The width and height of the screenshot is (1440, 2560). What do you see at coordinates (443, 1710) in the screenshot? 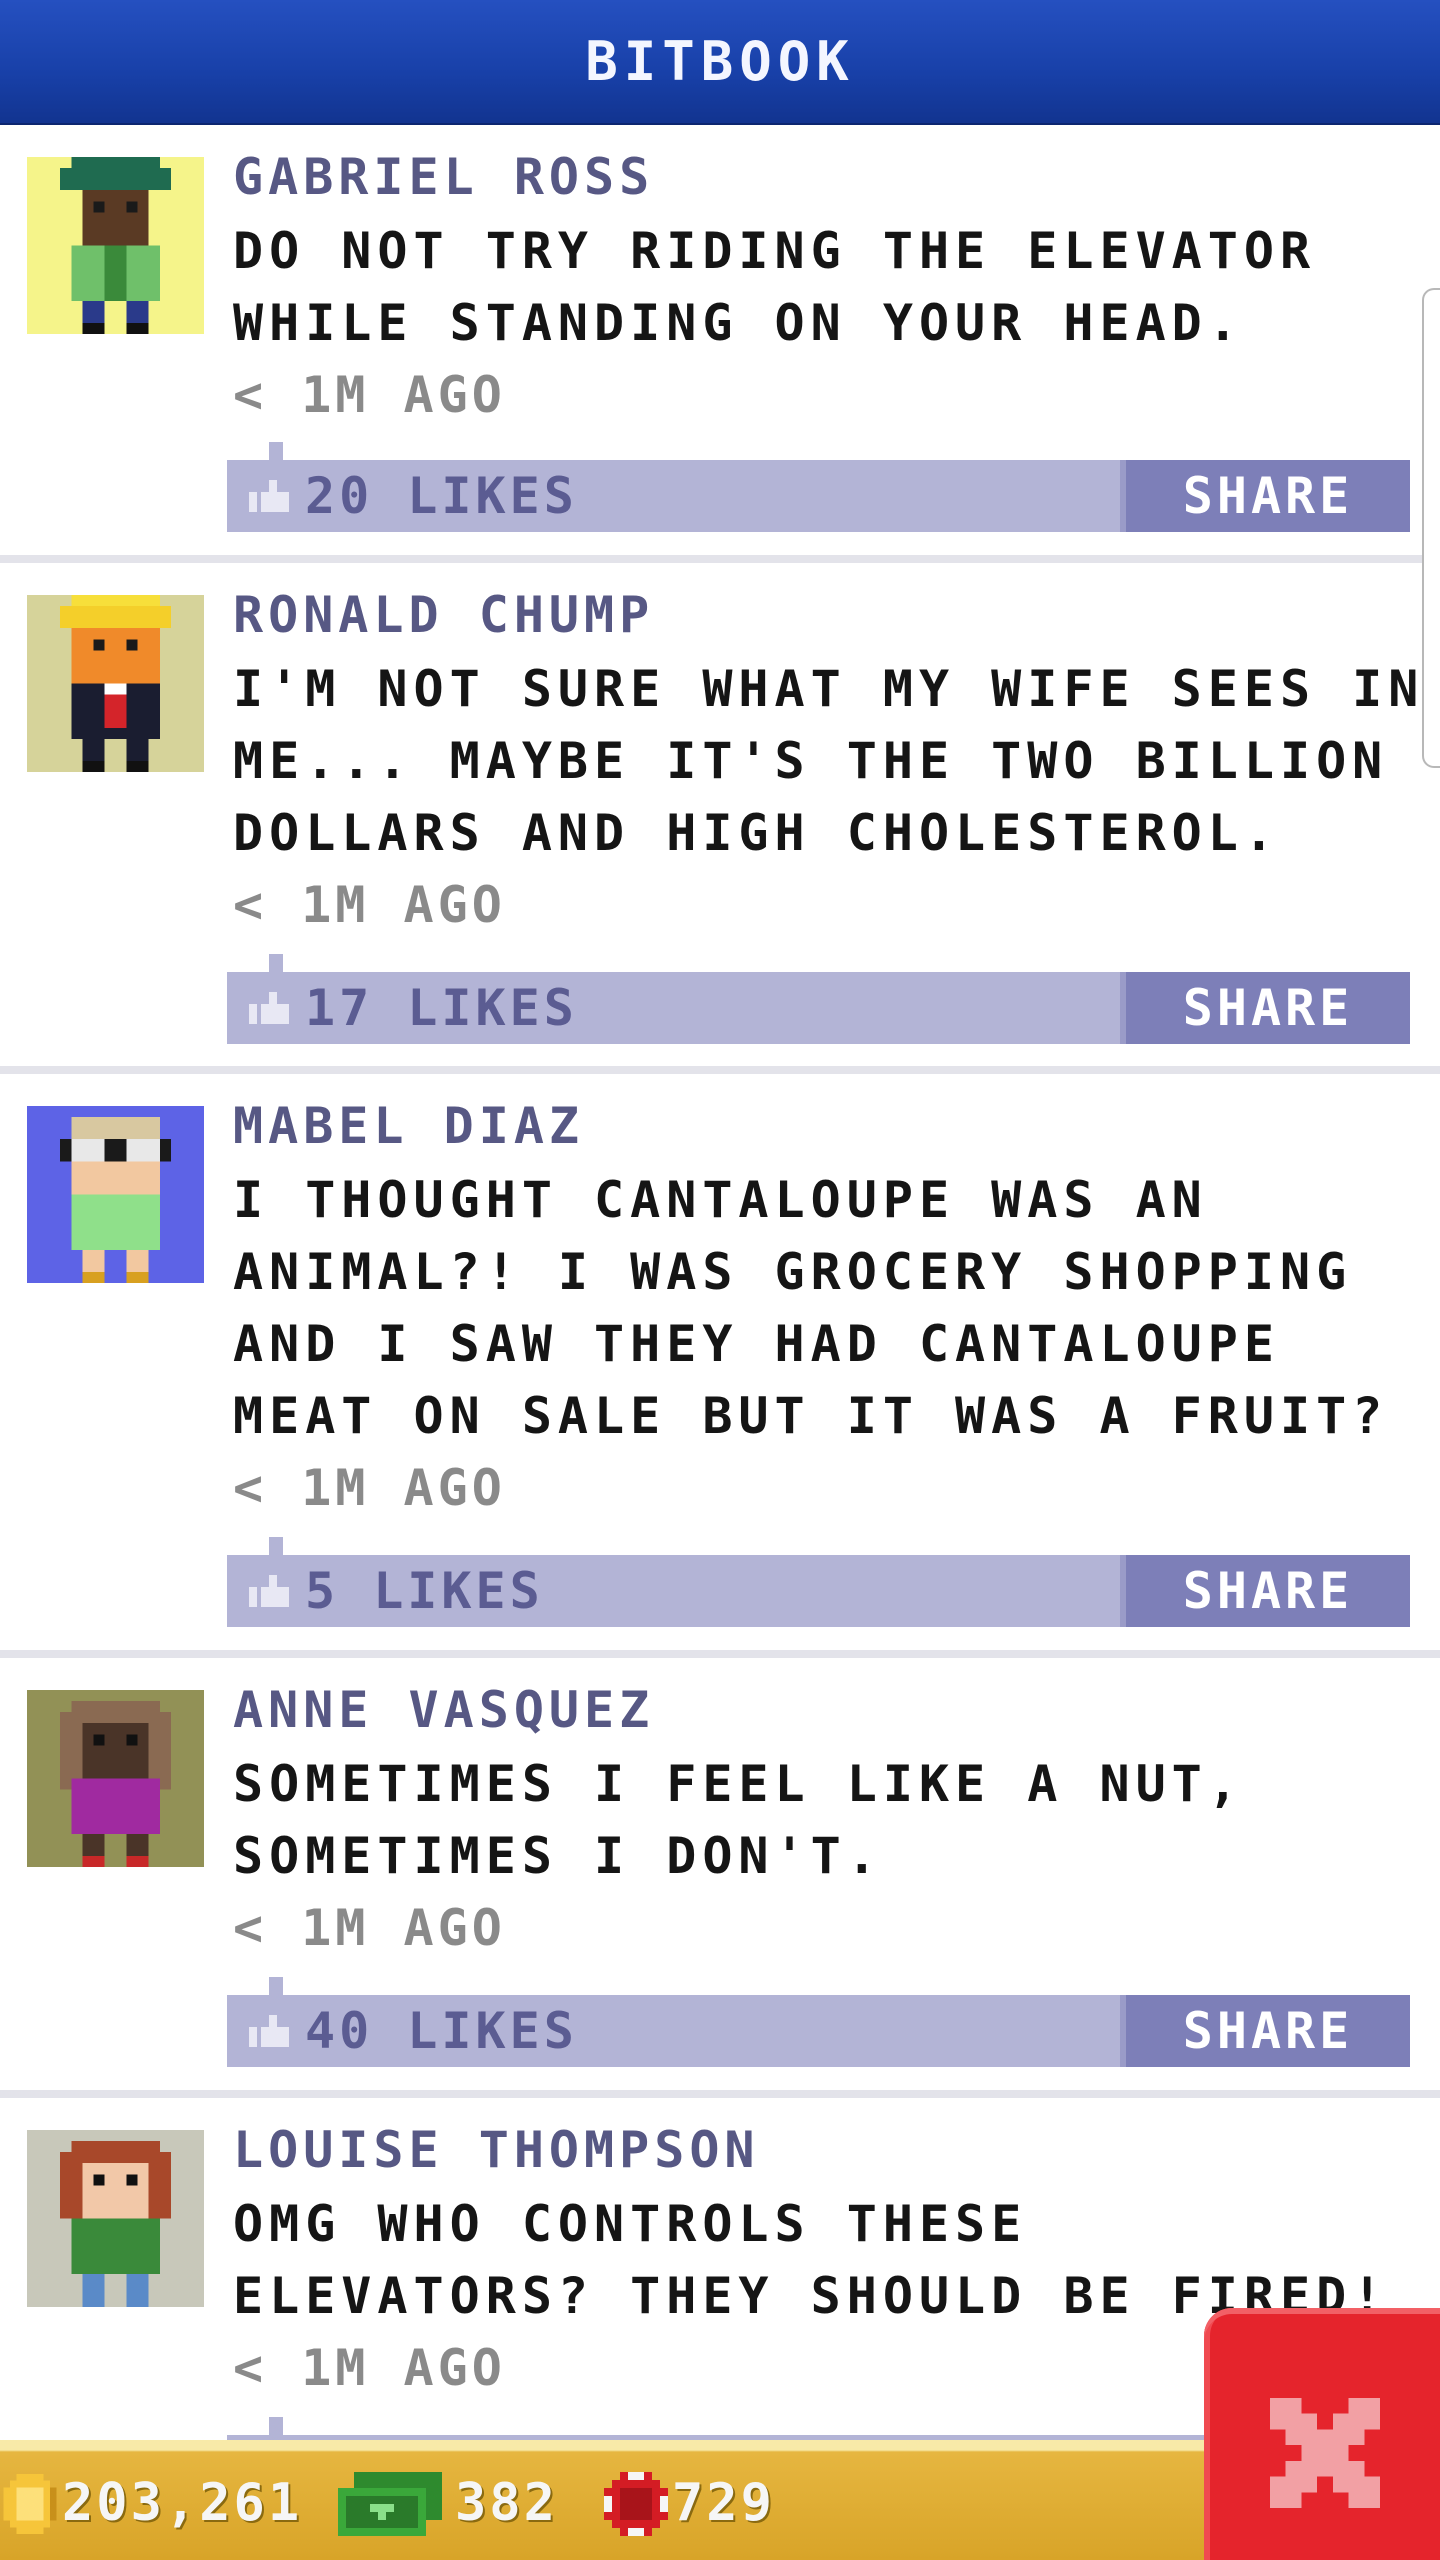
I see `post-author-name: ANNE VASQUEZ` at bounding box center [443, 1710].